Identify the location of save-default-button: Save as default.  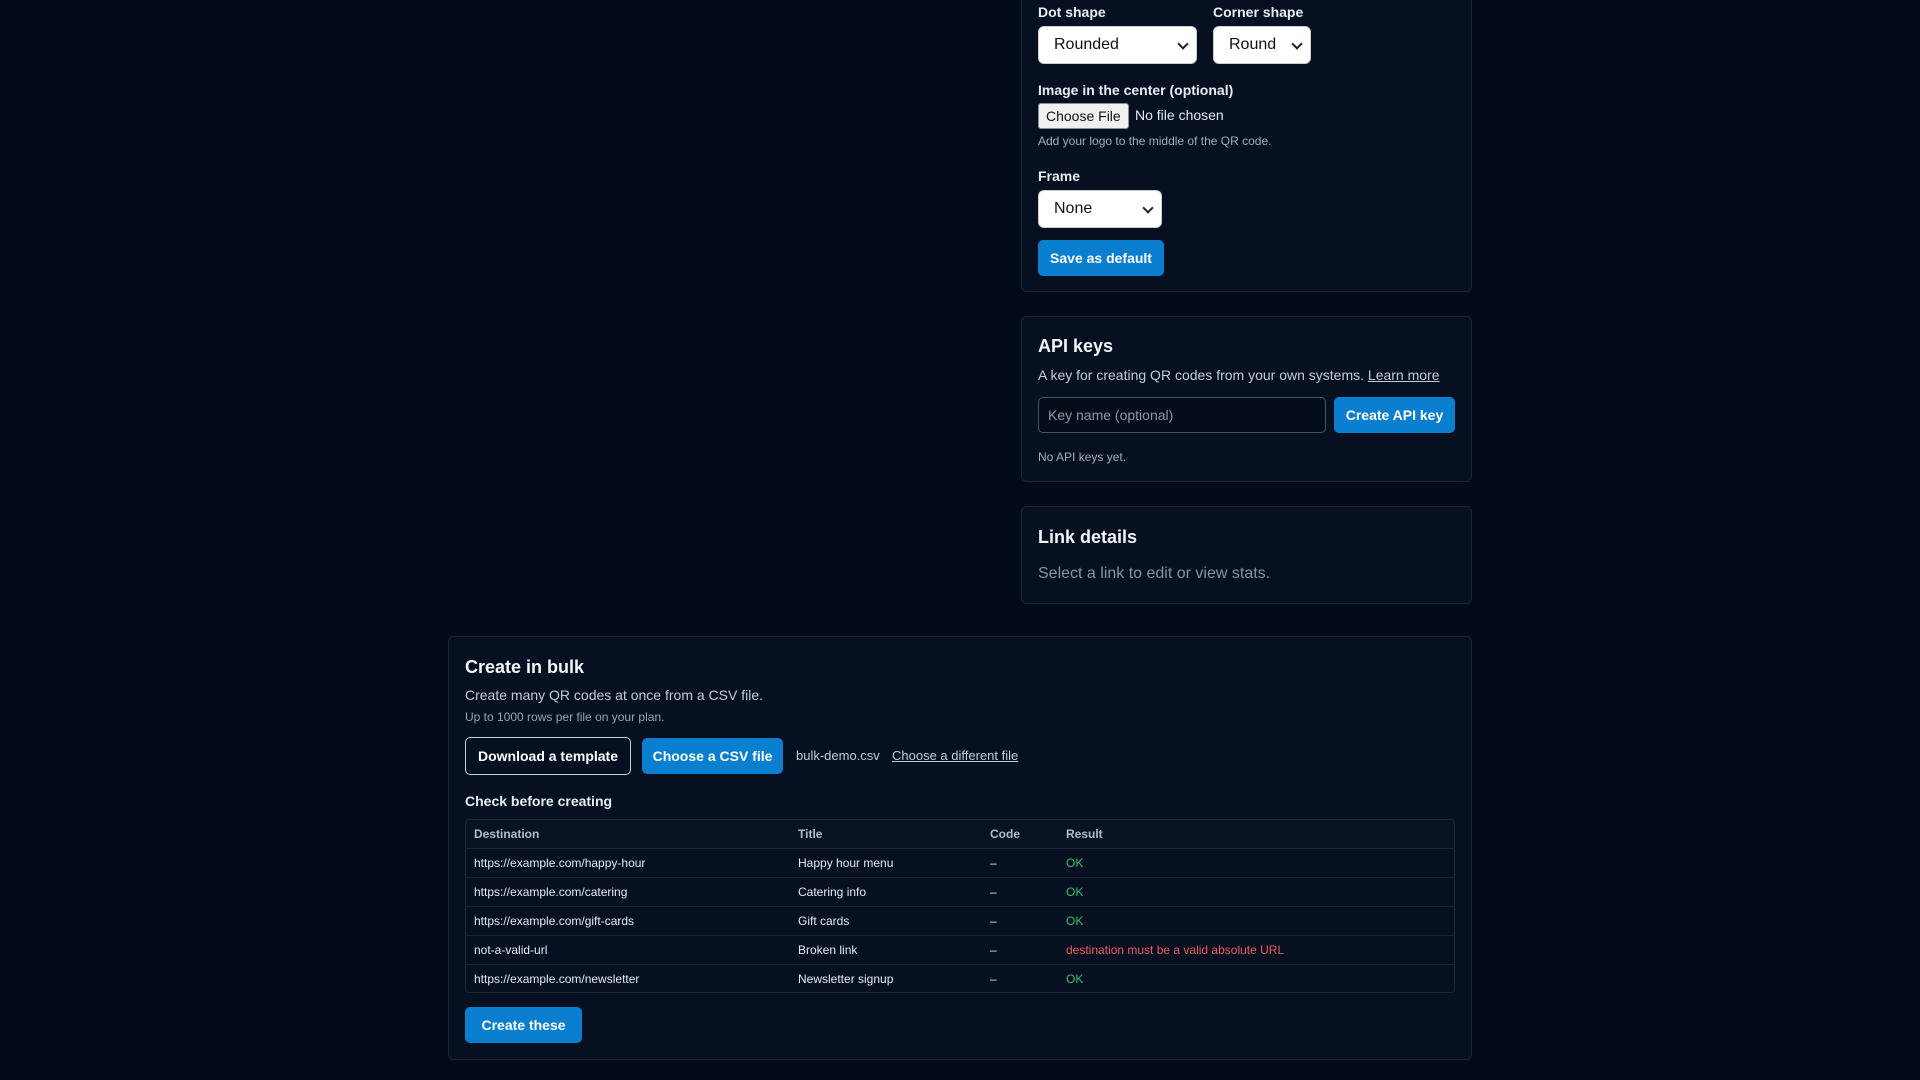
(1101, 258).